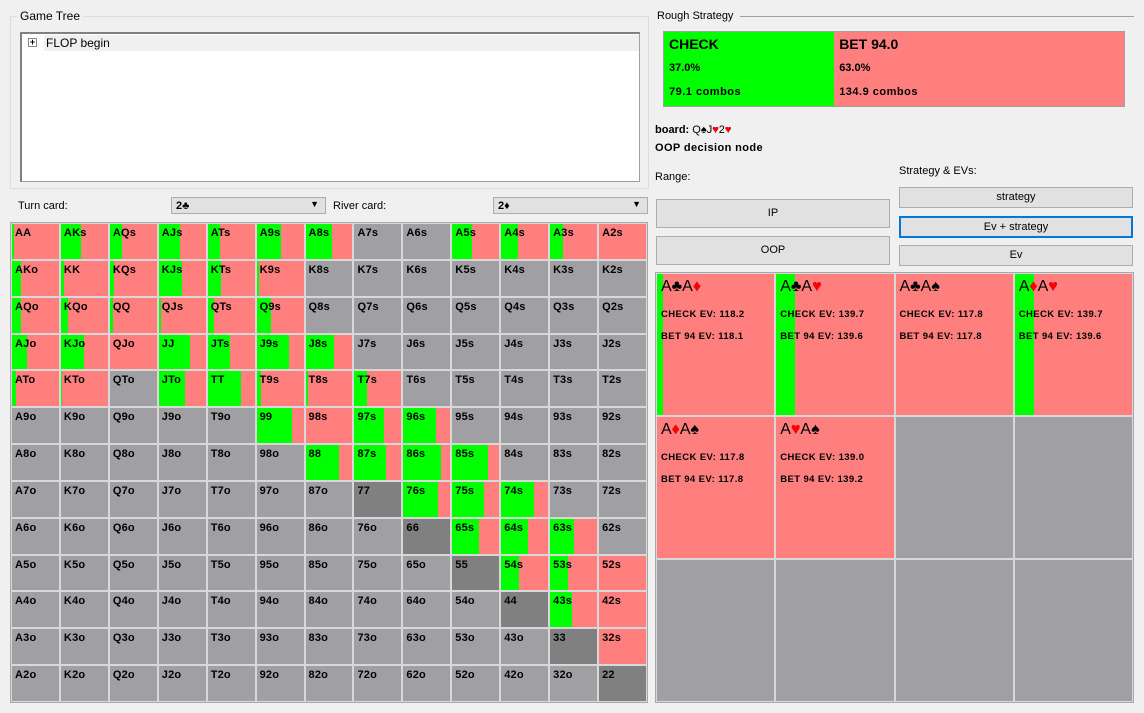  I want to click on ev-button: Ev, so click(1016, 255).